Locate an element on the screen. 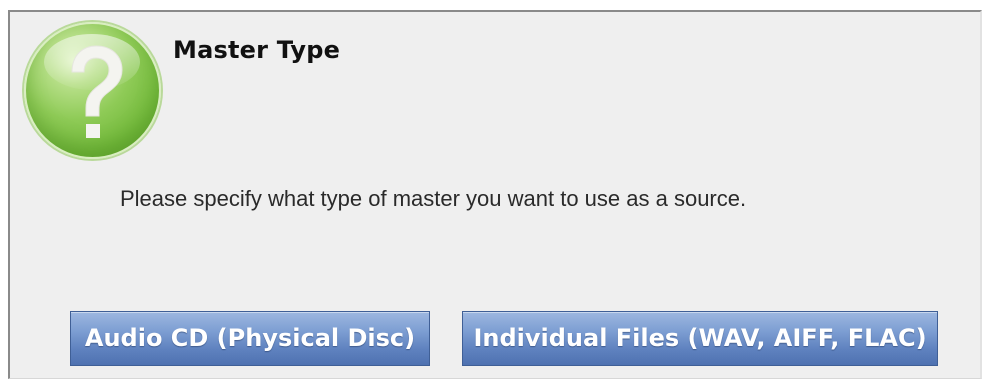 Image resolution: width=986 pixels, height=381 pixels. question-mark-icon is located at coordinates (92, 90).